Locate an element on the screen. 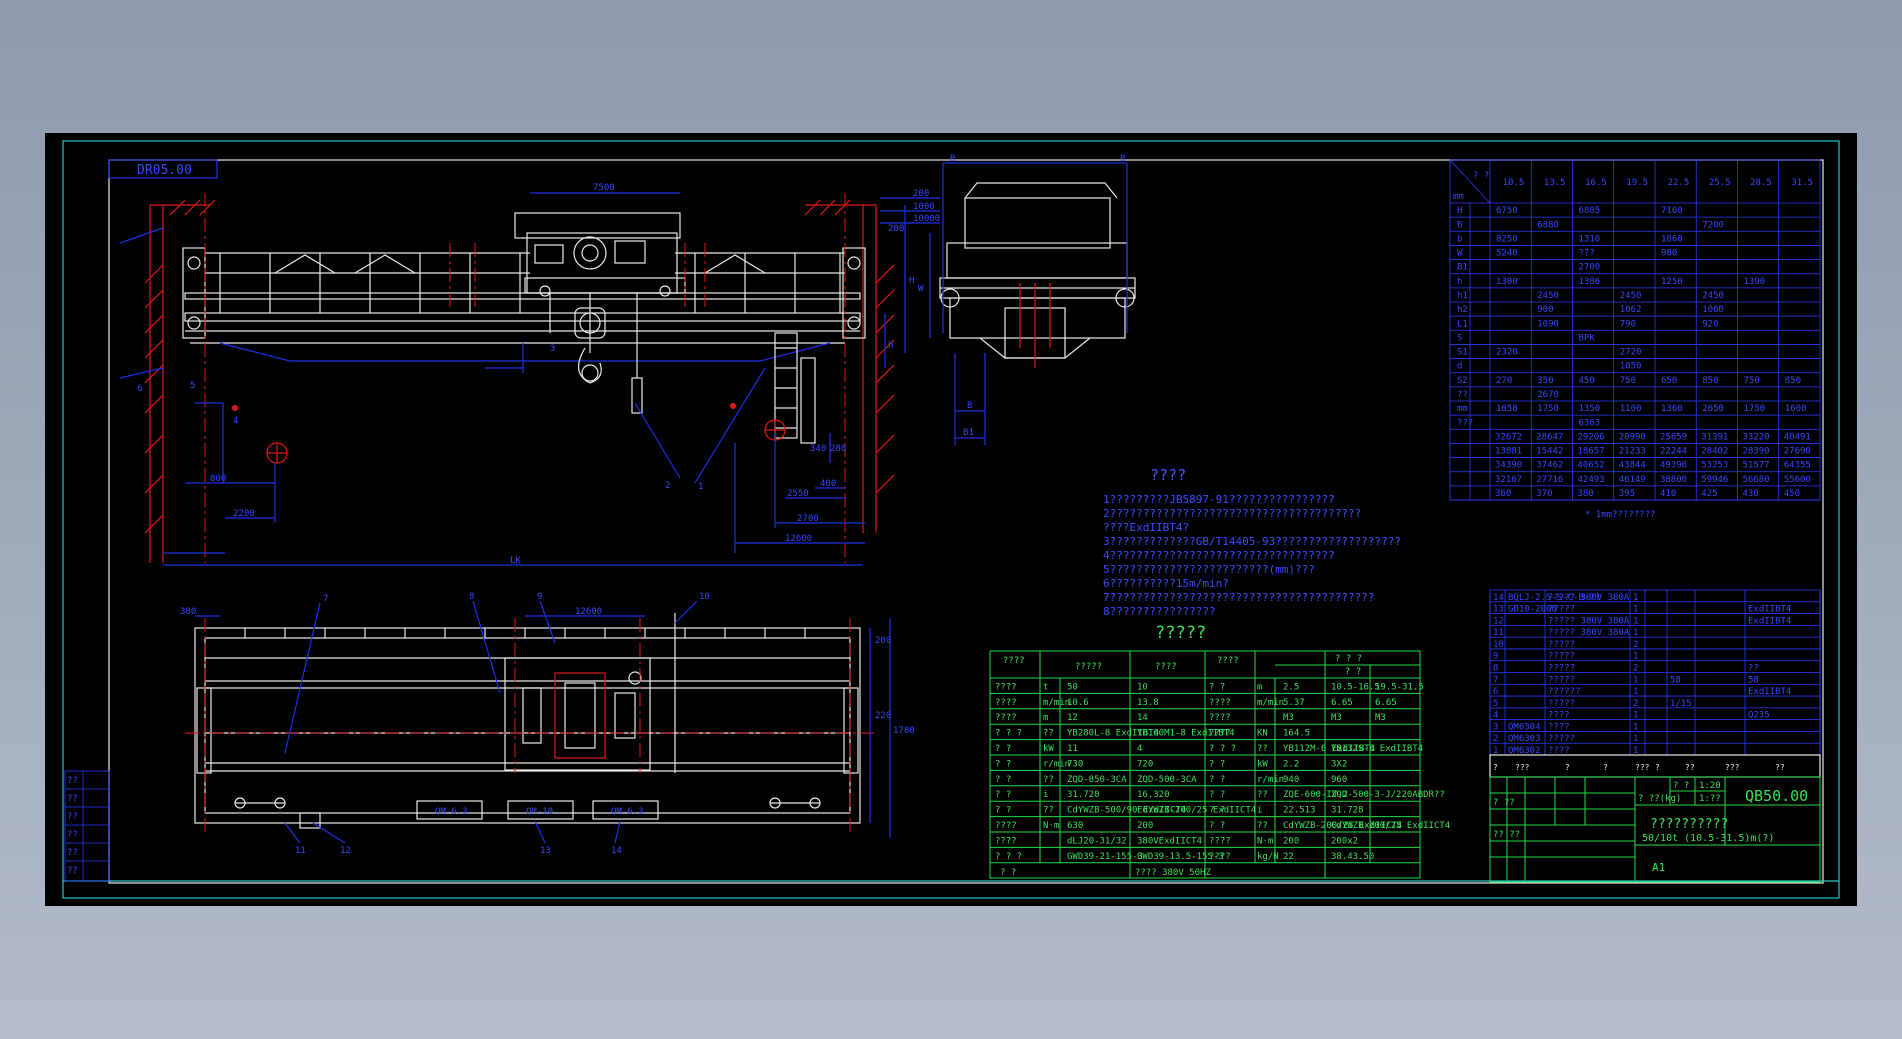 The height and width of the screenshot is (1039, 1902). dimtable-wheelcell: 43844 is located at coordinates (1632, 466).